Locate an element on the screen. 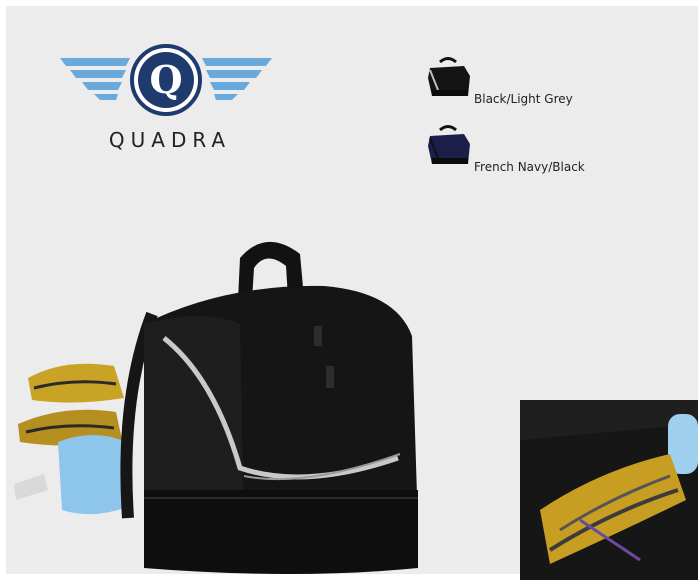  shoe-compartment-photo is located at coordinates (609, 490).